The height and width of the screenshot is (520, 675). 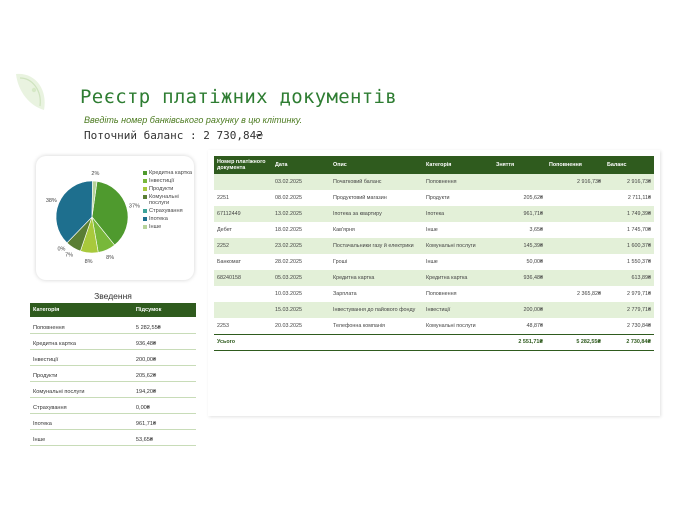 I want to click on balance-cell: 2 979,71₴, so click(x=629, y=294).